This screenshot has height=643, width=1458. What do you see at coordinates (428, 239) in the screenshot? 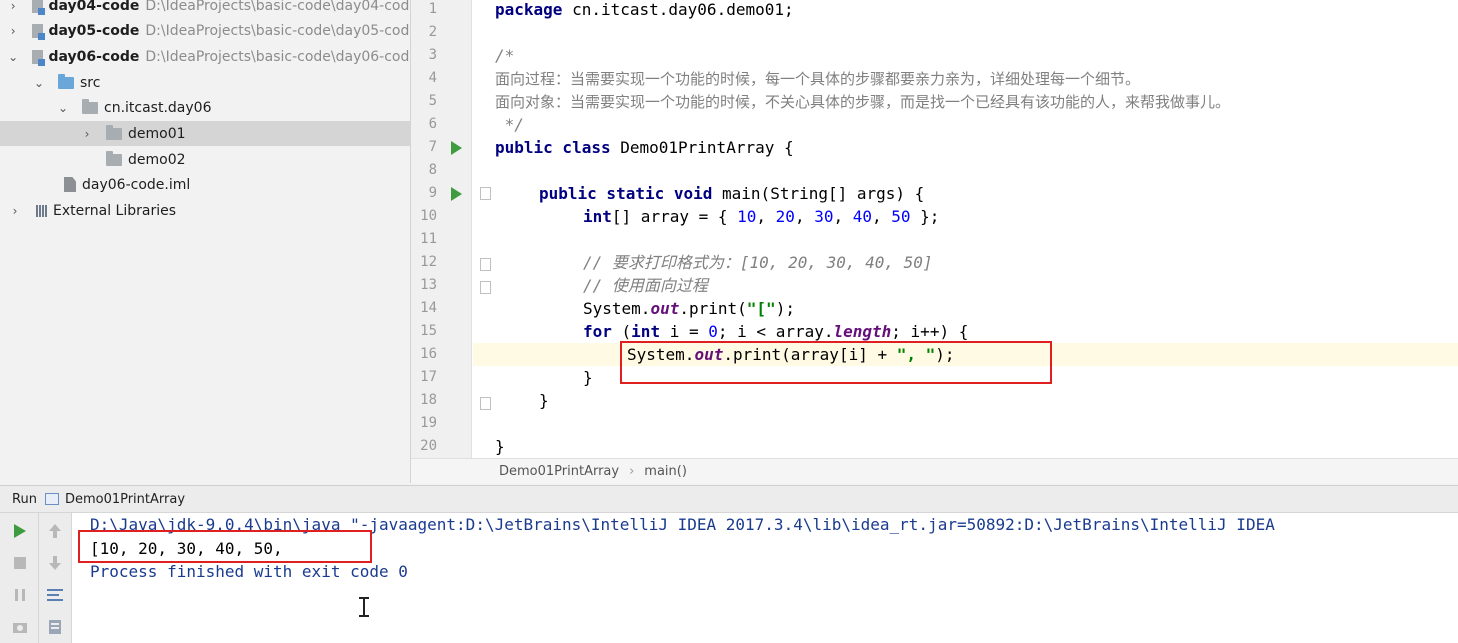
I see `line-number: 11` at bounding box center [428, 239].